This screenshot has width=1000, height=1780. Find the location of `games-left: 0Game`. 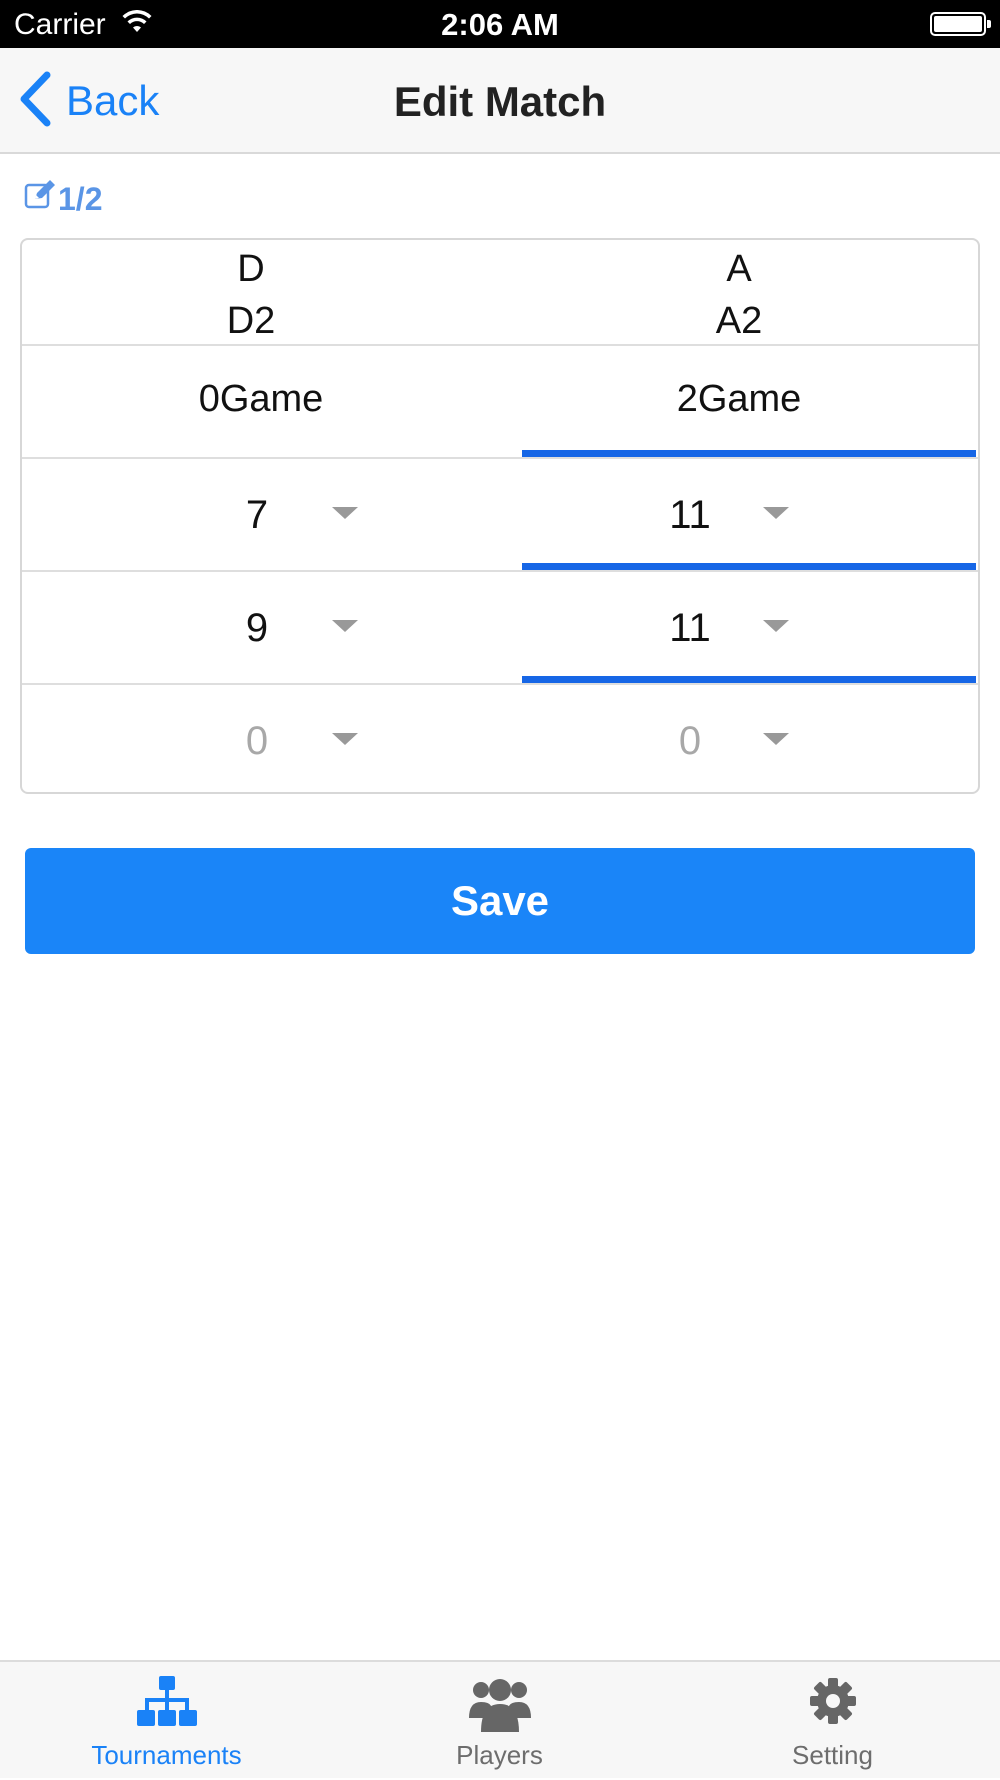

games-left: 0Game is located at coordinates (261, 401).